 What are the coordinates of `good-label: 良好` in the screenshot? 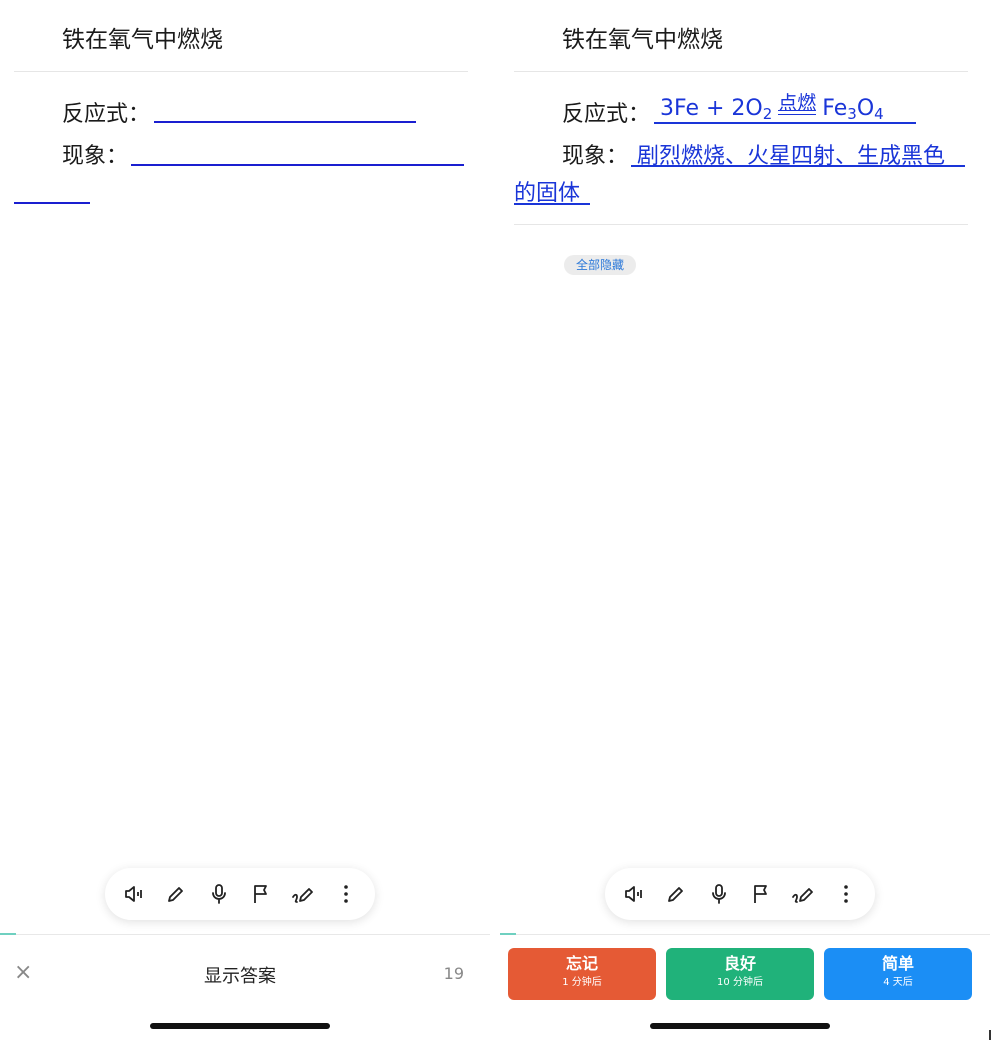 It's located at (739, 963).